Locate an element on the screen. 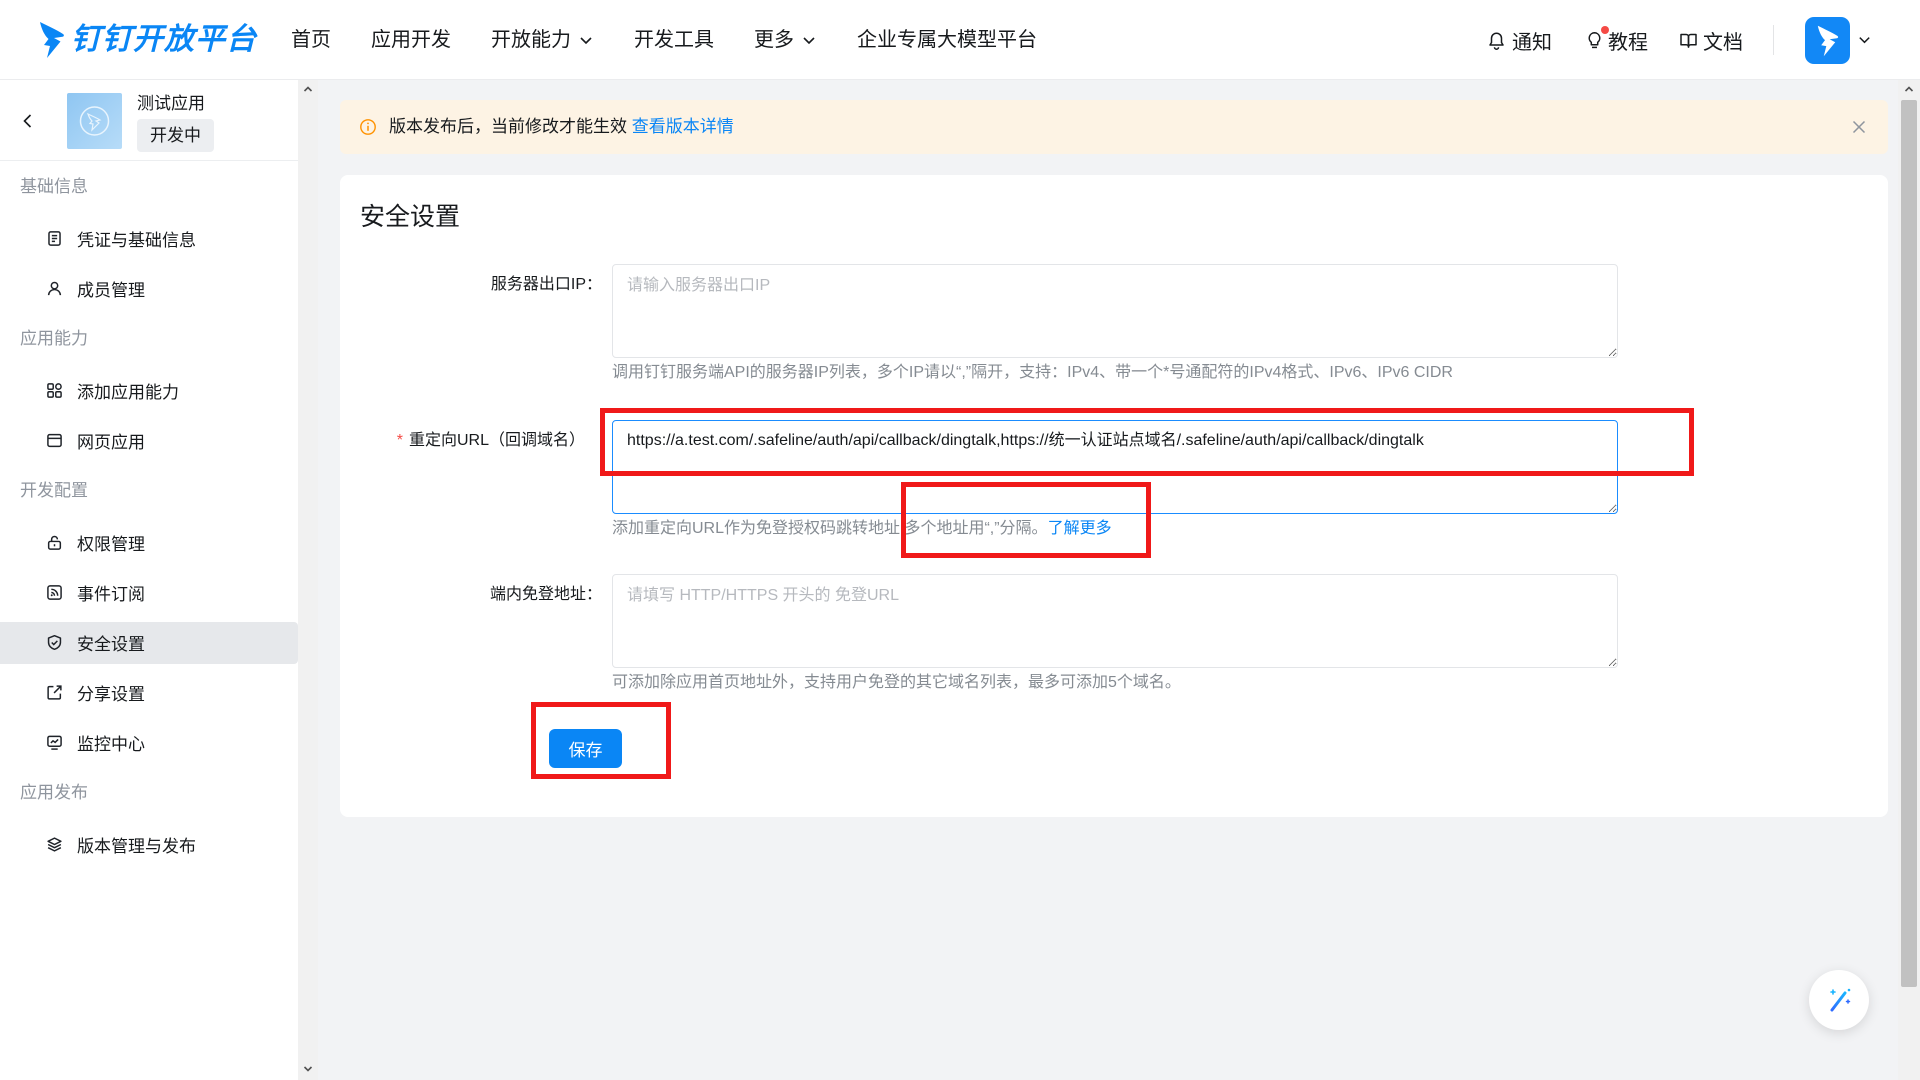 Image resolution: width=1920 pixels, height=1080 pixels. sidebar-item-event-subscription: 事件订阅 is located at coordinates (149, 592).